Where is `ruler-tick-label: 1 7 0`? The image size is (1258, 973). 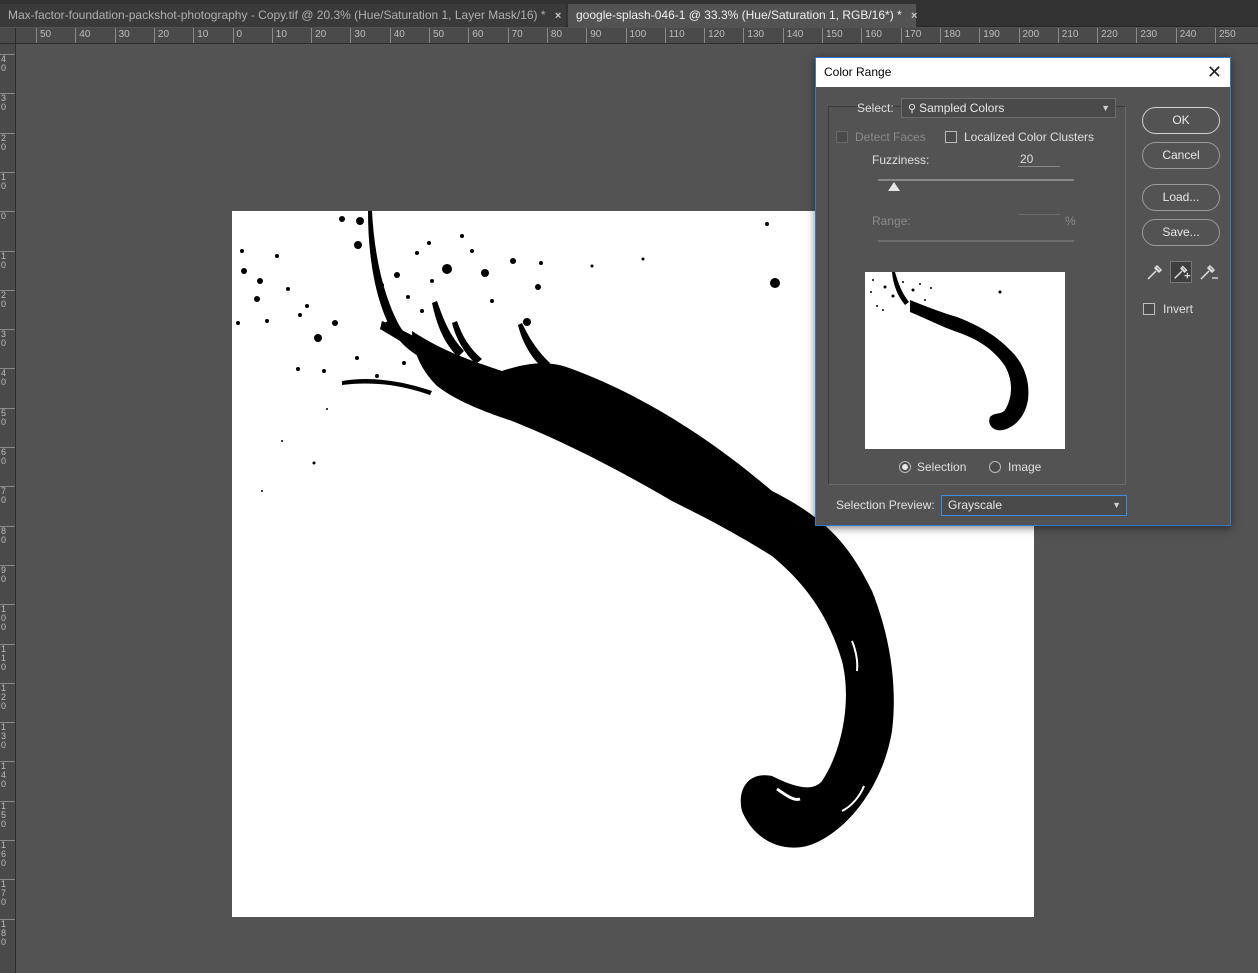
ruler-tick-label: 1 7 0 is located at coordinates (7, 893).